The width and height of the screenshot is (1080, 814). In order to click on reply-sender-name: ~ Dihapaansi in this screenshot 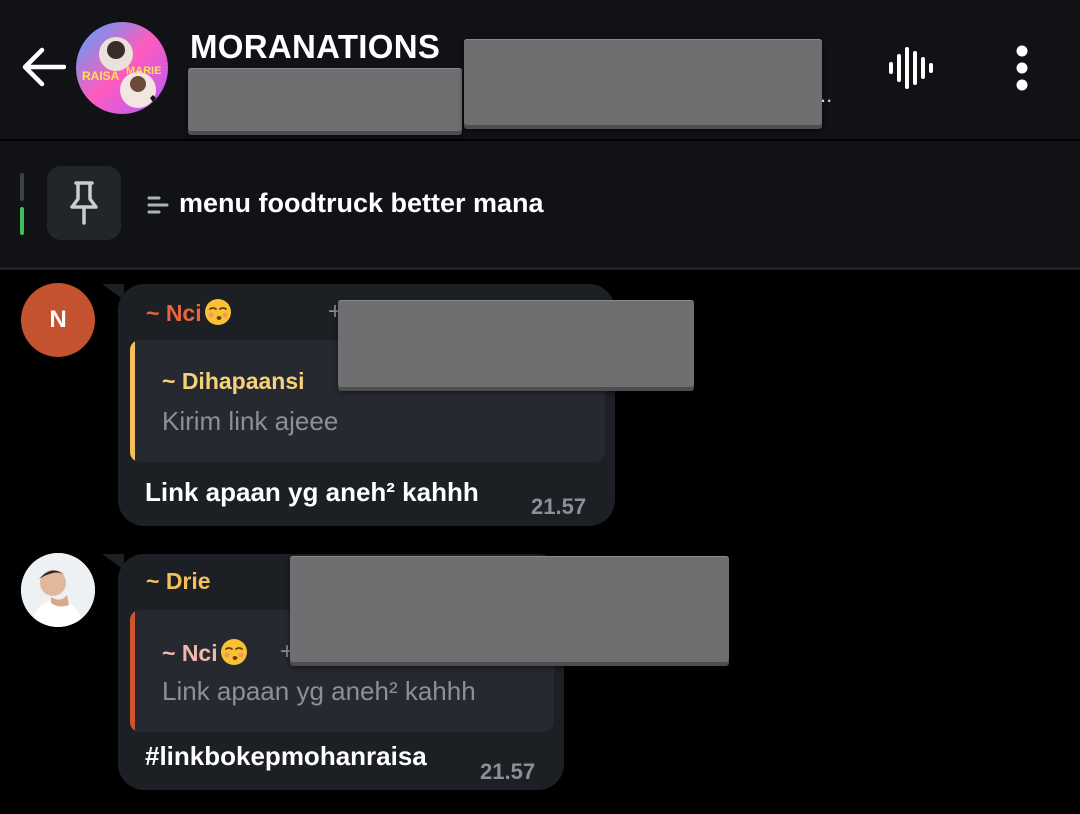, I will do `click(233, 381)`.